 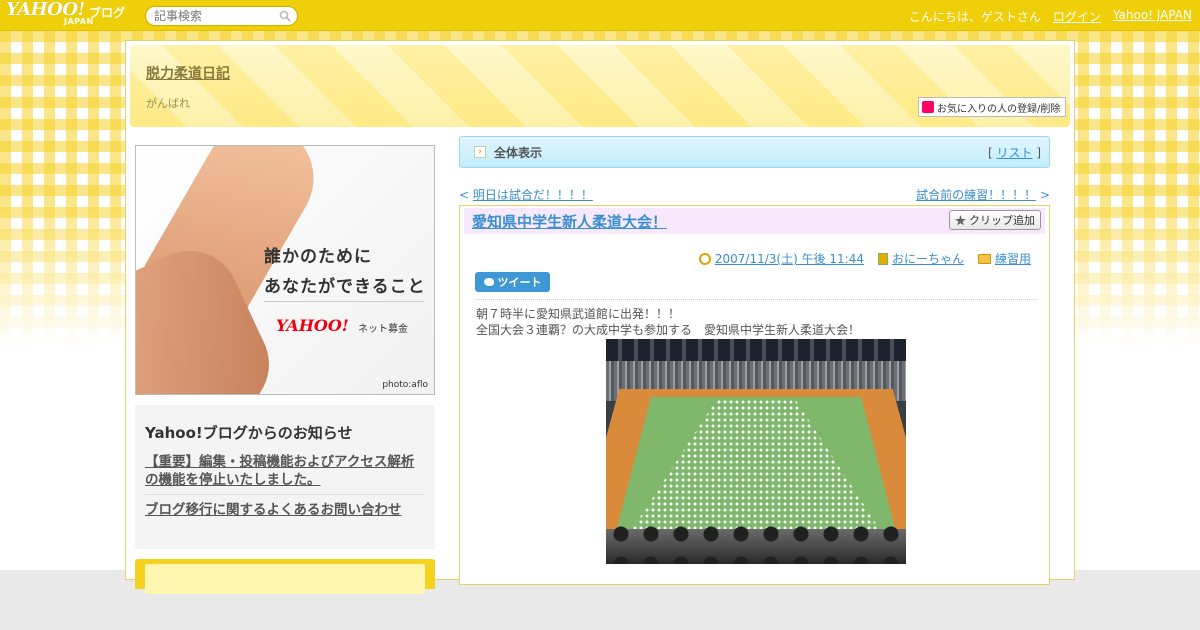 What do you see at coordinates (756, 451) in the screenshot?
I see `tournament-photo` at bounding box center [756, 451].